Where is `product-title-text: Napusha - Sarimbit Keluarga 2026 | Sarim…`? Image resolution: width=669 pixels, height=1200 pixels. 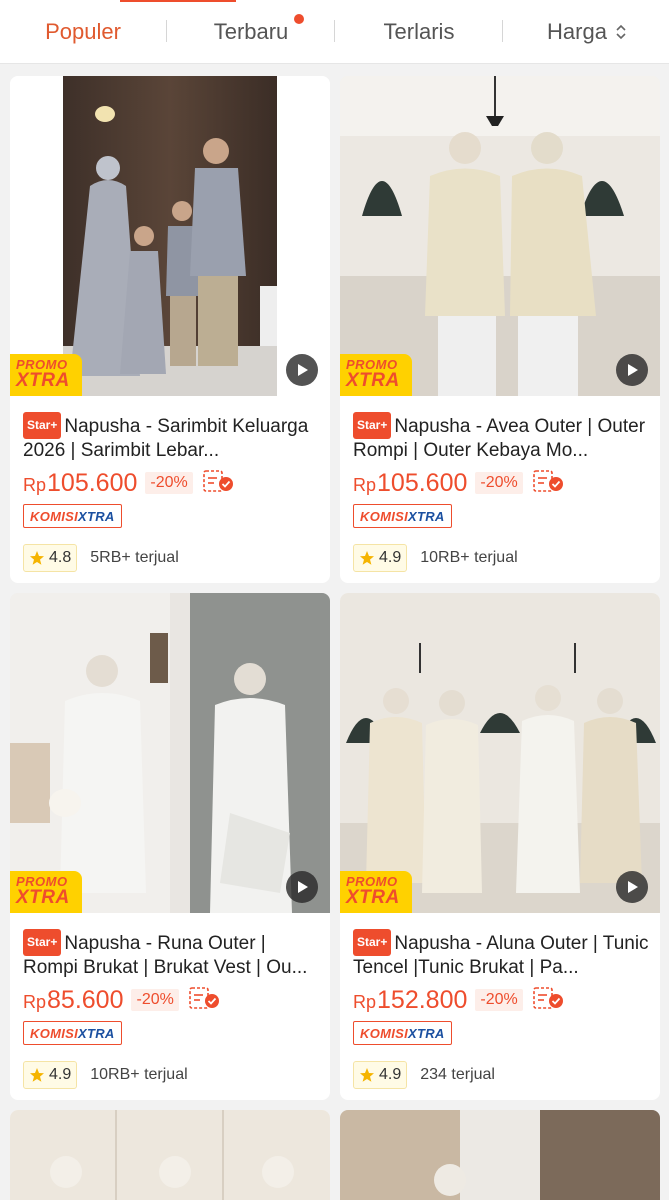 product-title-text: Napusha - Sarimbit Keluarga 2026 | Sarim… is located at coordinates (166, 438).